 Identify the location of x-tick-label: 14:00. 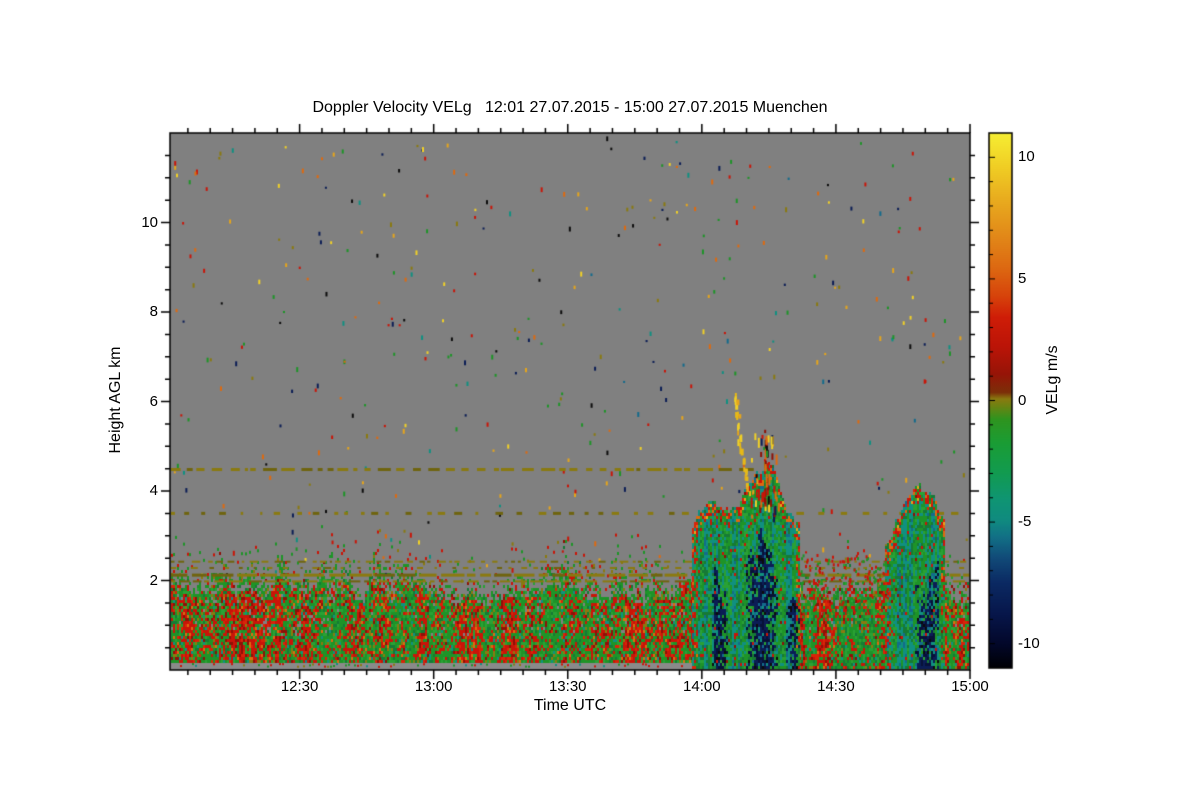
(702, 686).